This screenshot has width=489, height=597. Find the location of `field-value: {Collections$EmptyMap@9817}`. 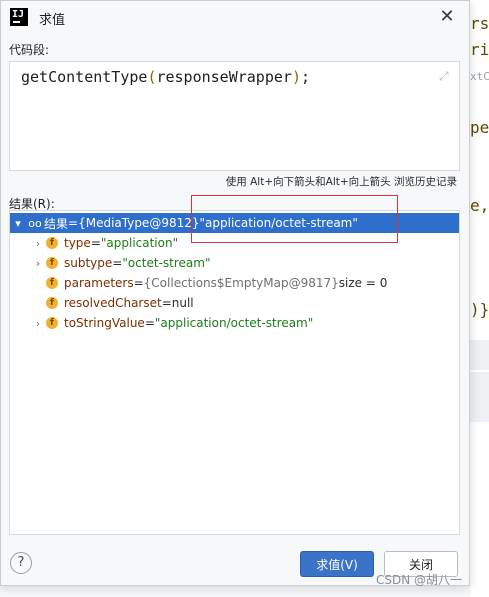

field-value: {Collections$EmptyMap@9817} is located at coordinates (241, 283).